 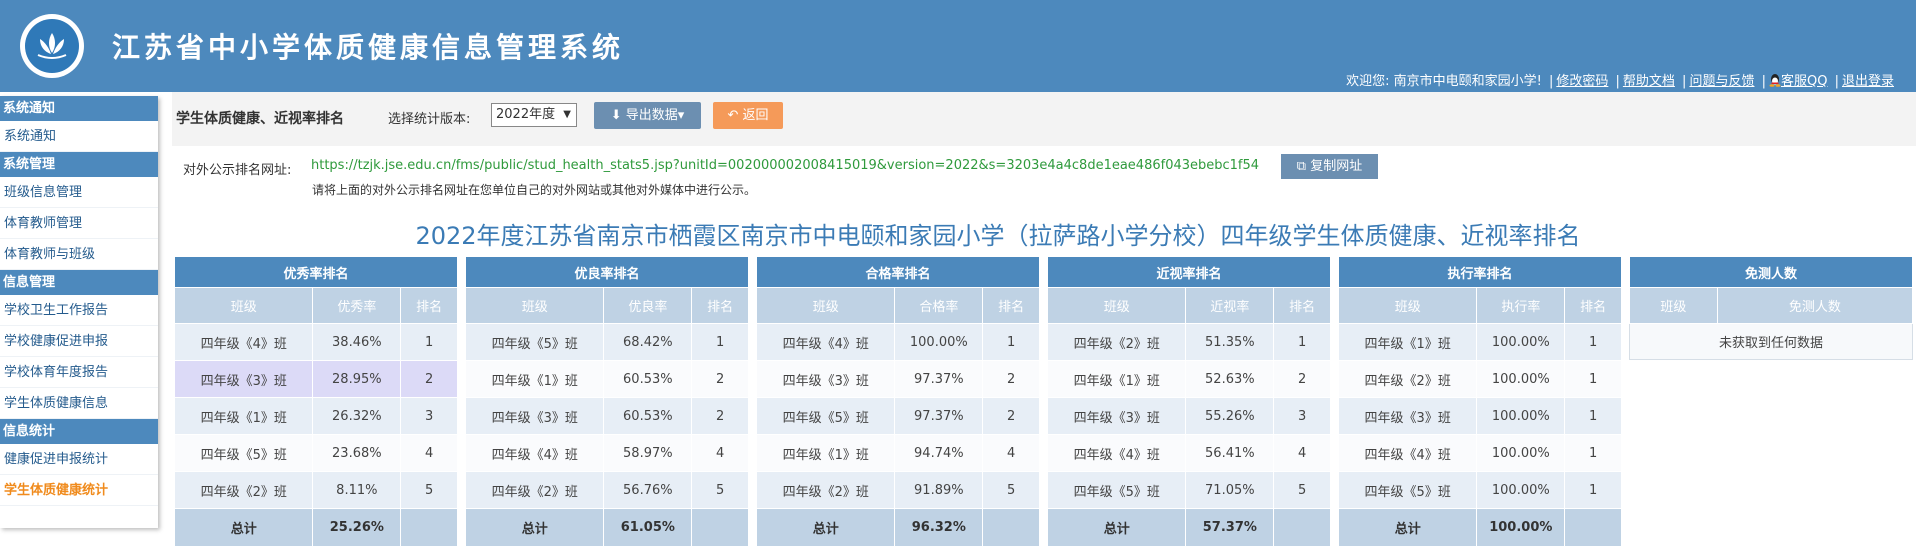 What do you see at coordinates (79, 282) in the screenshot?
I see `sidebar-section-info: 信息管理` at bounding box center [79, 282].